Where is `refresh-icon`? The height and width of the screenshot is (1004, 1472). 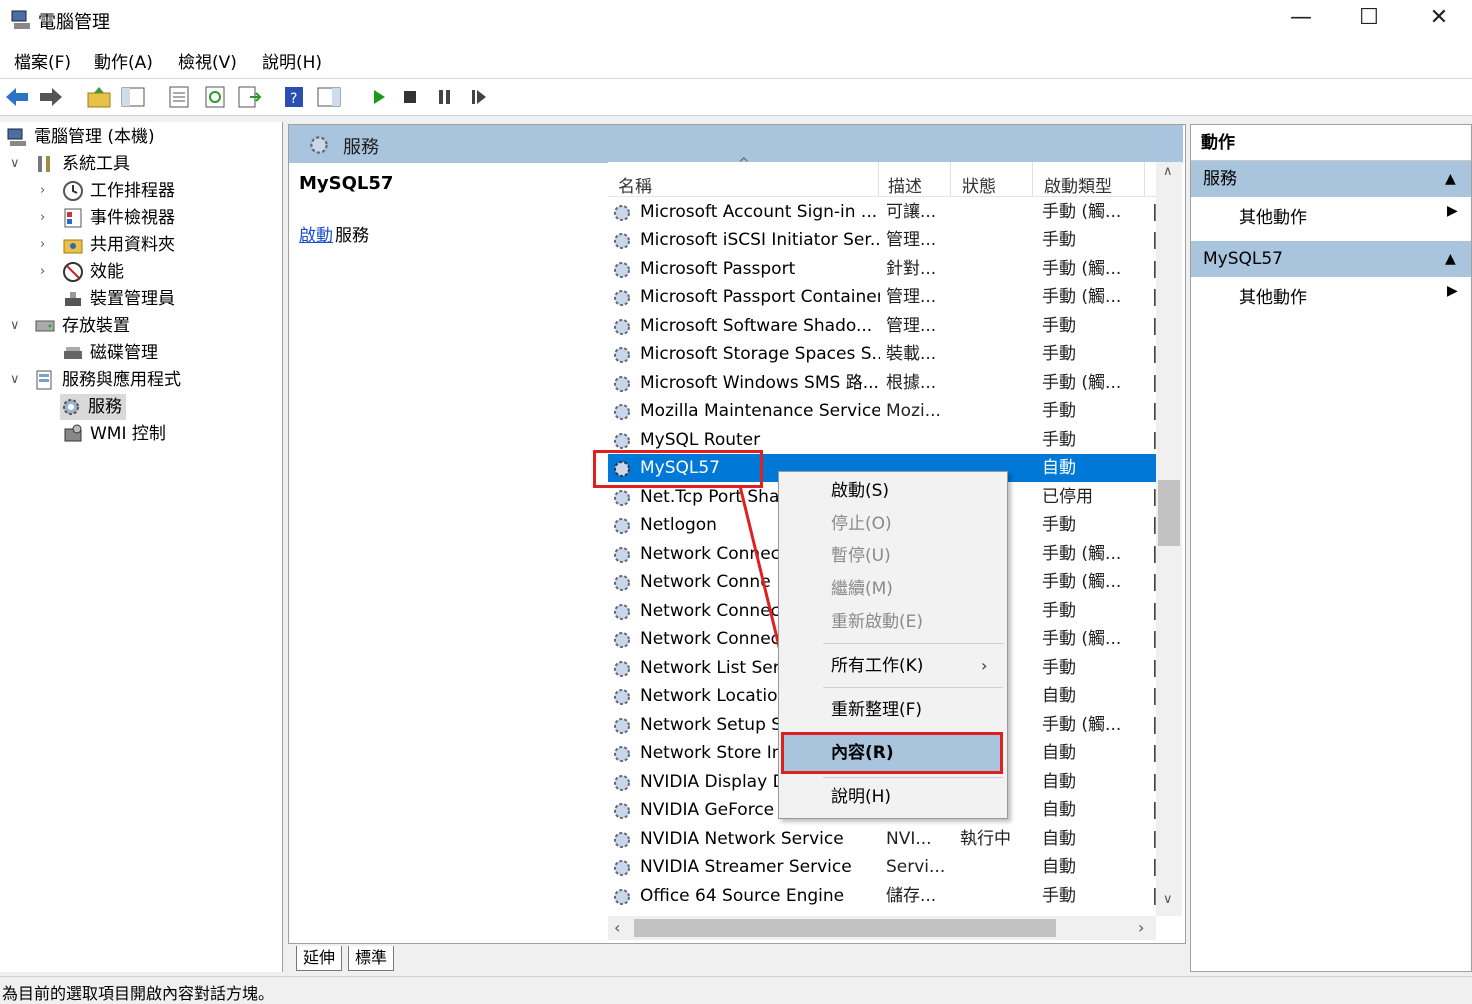 refresh-icon is located at coordinates (215, 97).